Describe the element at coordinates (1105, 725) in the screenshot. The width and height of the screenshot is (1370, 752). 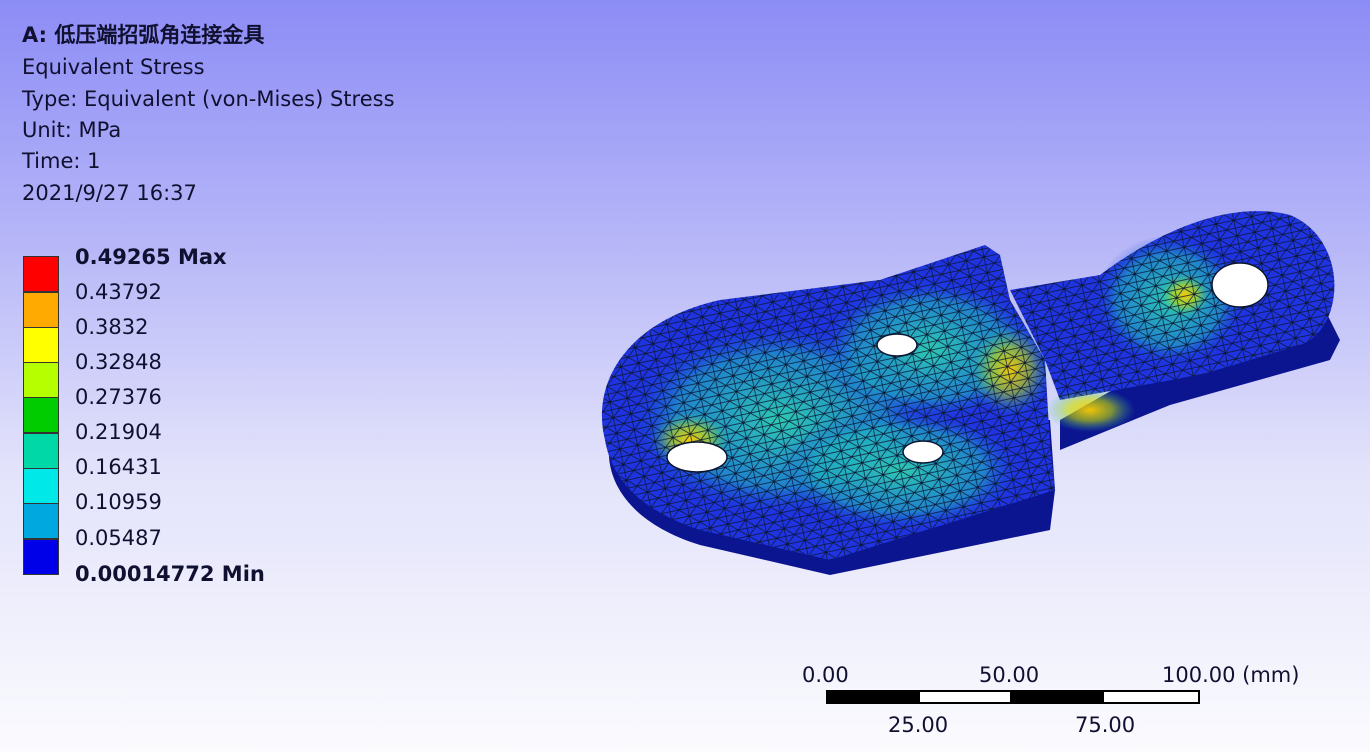
I see `scale-label: 75.00` at that location.